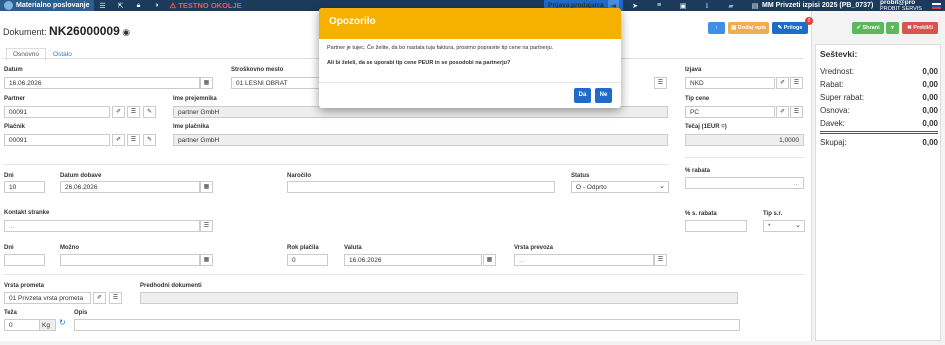 The image size is (945, 345). I want to click on document-number: NK26000009, so click(84, 31).